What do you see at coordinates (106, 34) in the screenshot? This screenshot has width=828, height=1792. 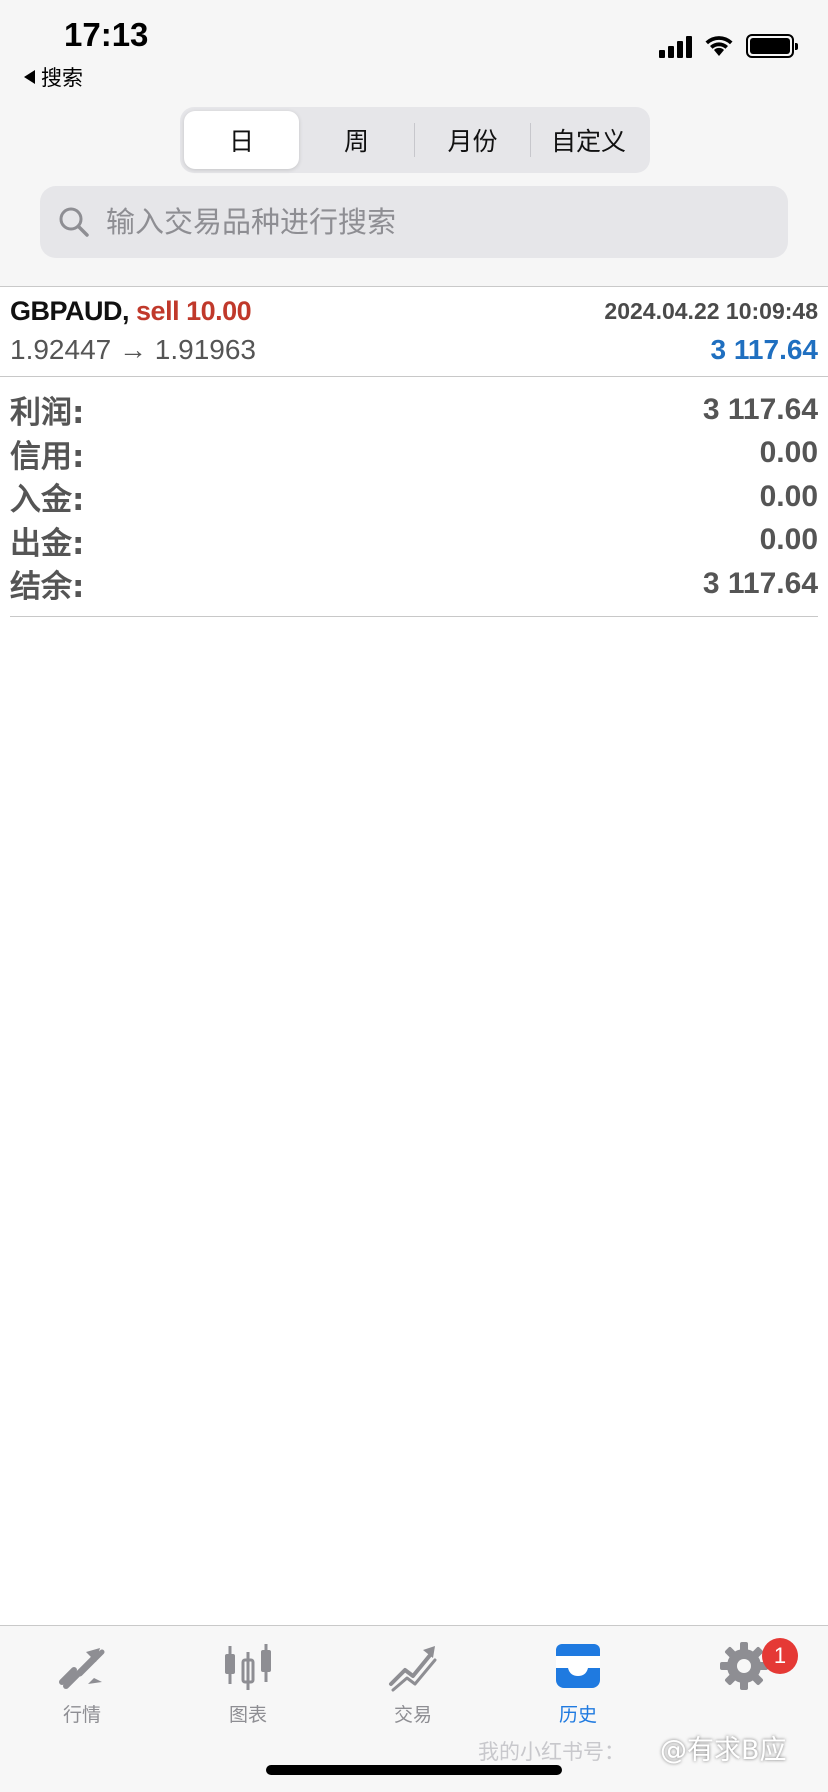 I see `status-time: 17:13` at bounding box center [106, 34].